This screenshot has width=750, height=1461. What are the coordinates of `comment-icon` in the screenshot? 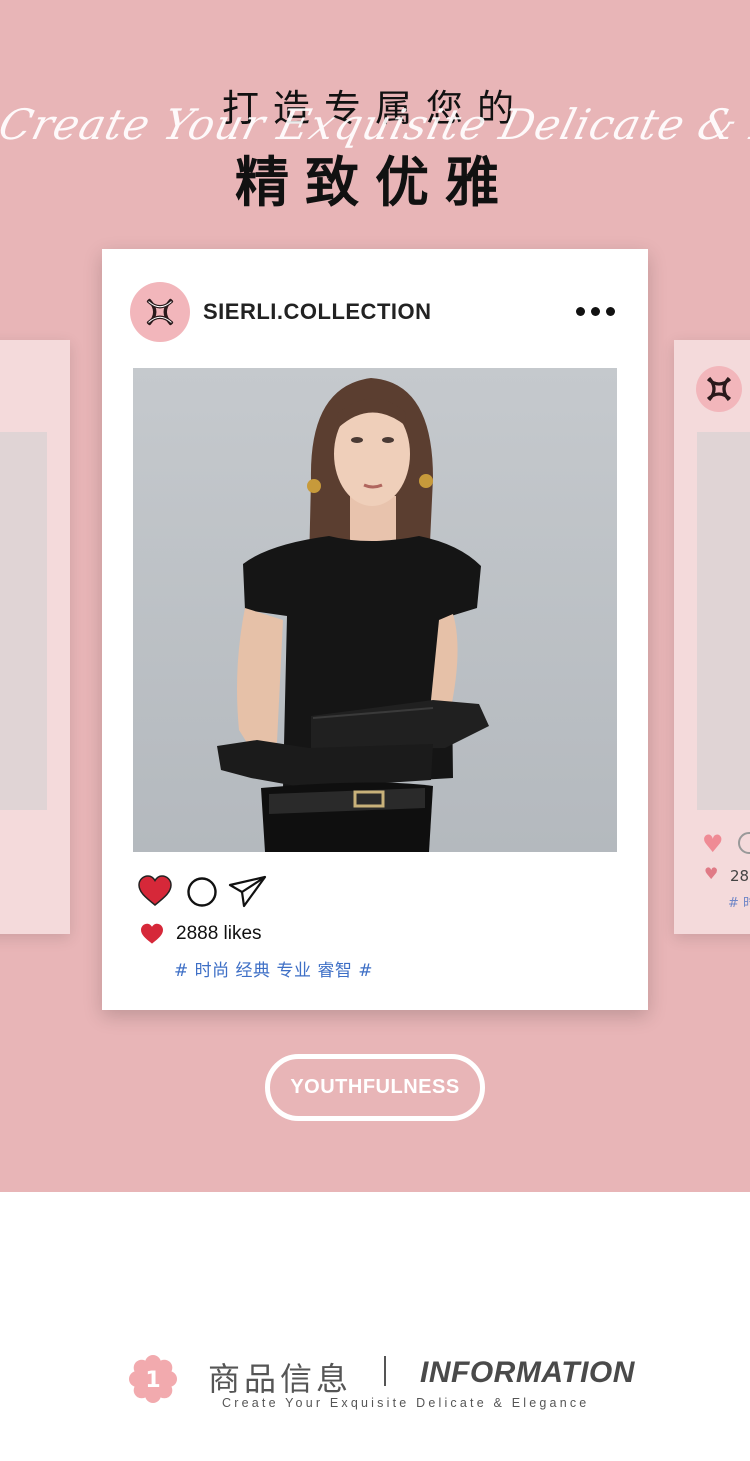 It's located at (202, 894).